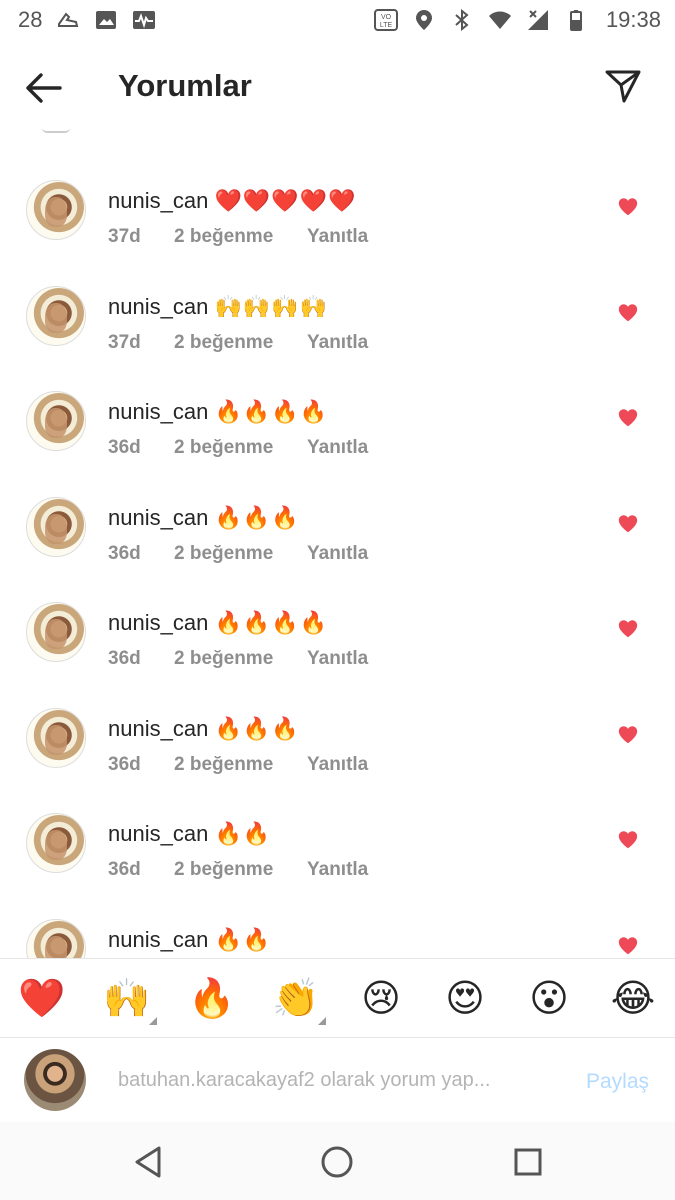  Describe the element at coordinates (185, 85) in the screenshot. I see `page-title: Yorumlar` at that location.